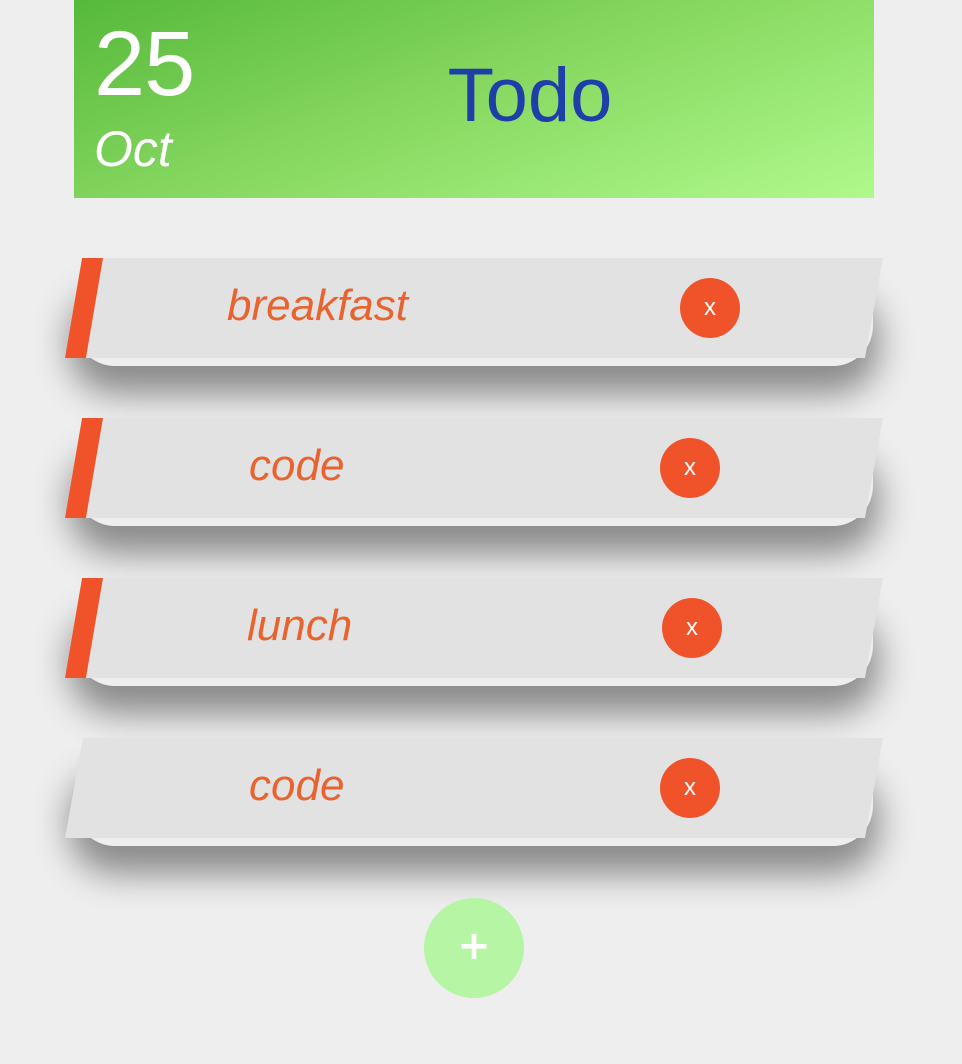 The height and width of the screenshot is (1064, 962). I want to click on todo-item: breakfast x, so click(474, 308).